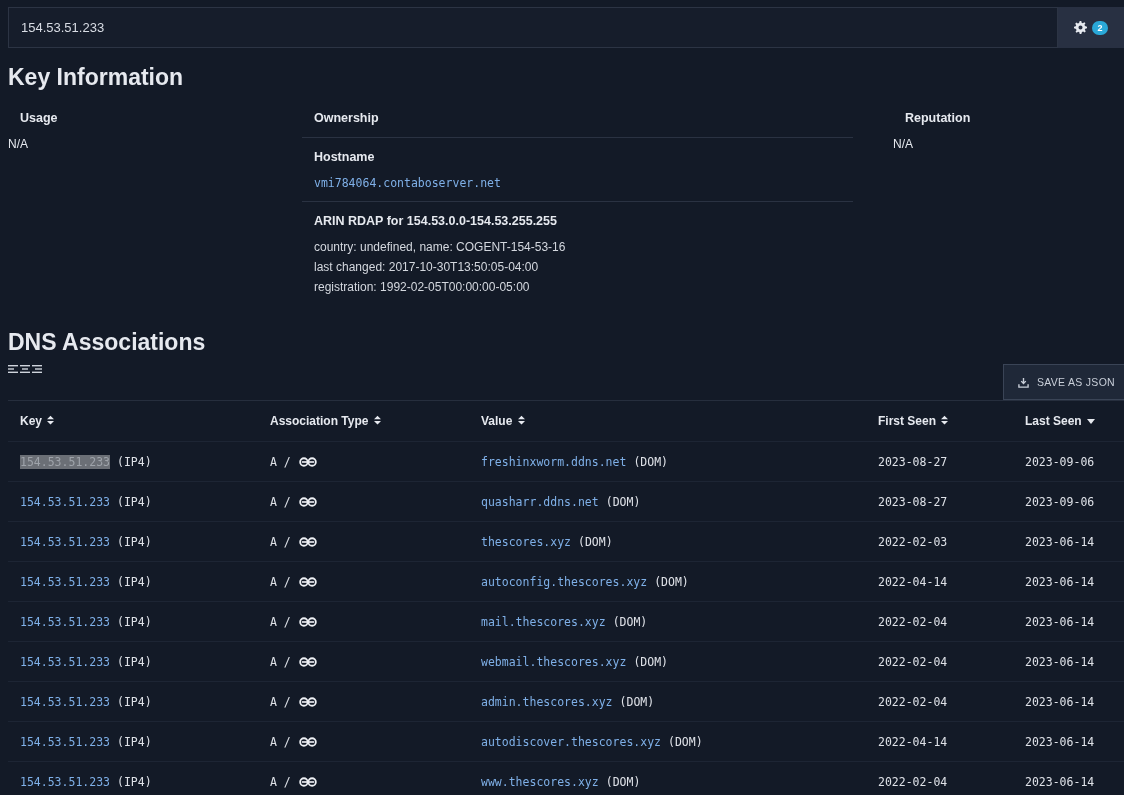  Describe the element at coordinates (577, 183) in the screenshot. I see `hostname-link: vmi784064.contaboserver.net` at that location.